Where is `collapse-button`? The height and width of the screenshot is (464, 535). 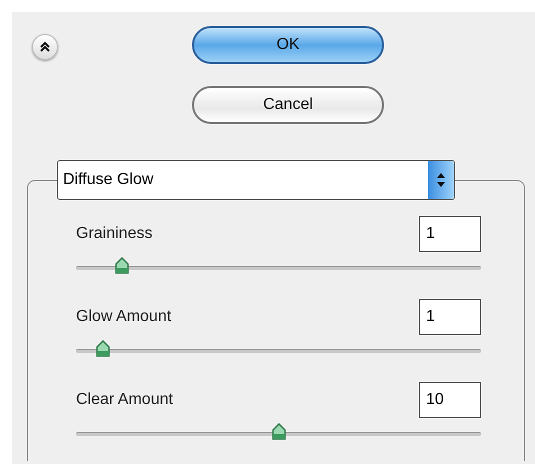
collapse-button is located at coordinates (45, 47).